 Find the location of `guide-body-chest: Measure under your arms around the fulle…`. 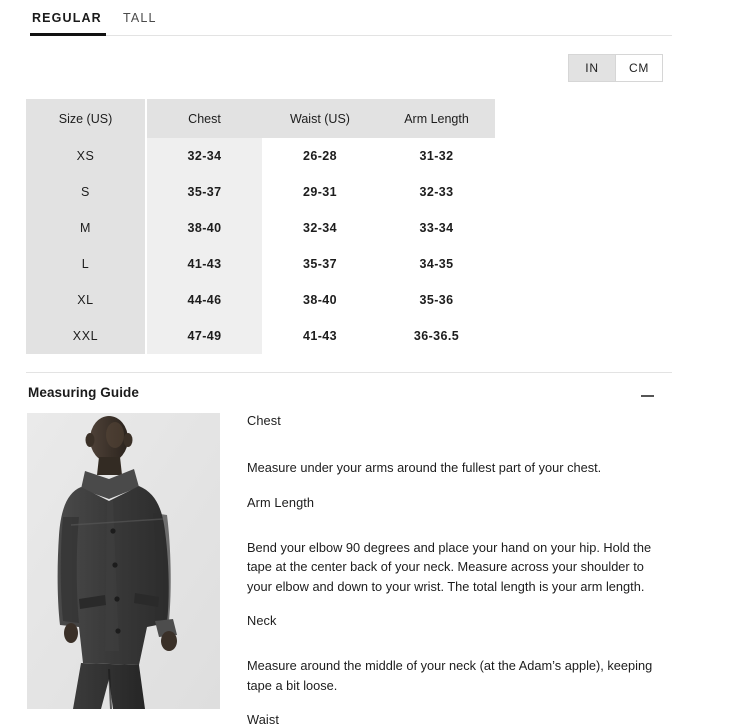

guide-body-chest: Measure under your arms around the fulle… is located at coordinates (424, 467).